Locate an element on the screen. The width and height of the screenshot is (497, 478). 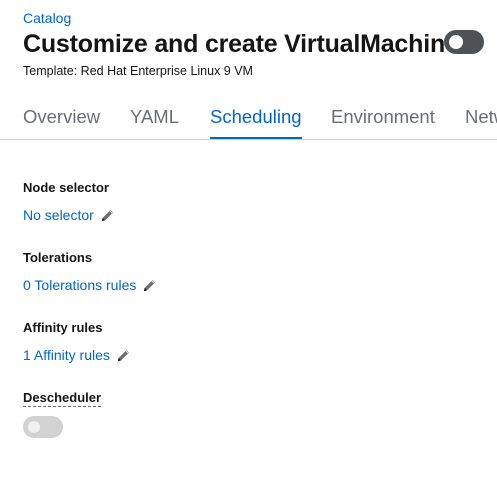
node-selector-link: No selector is located at coordinates (69, 215).